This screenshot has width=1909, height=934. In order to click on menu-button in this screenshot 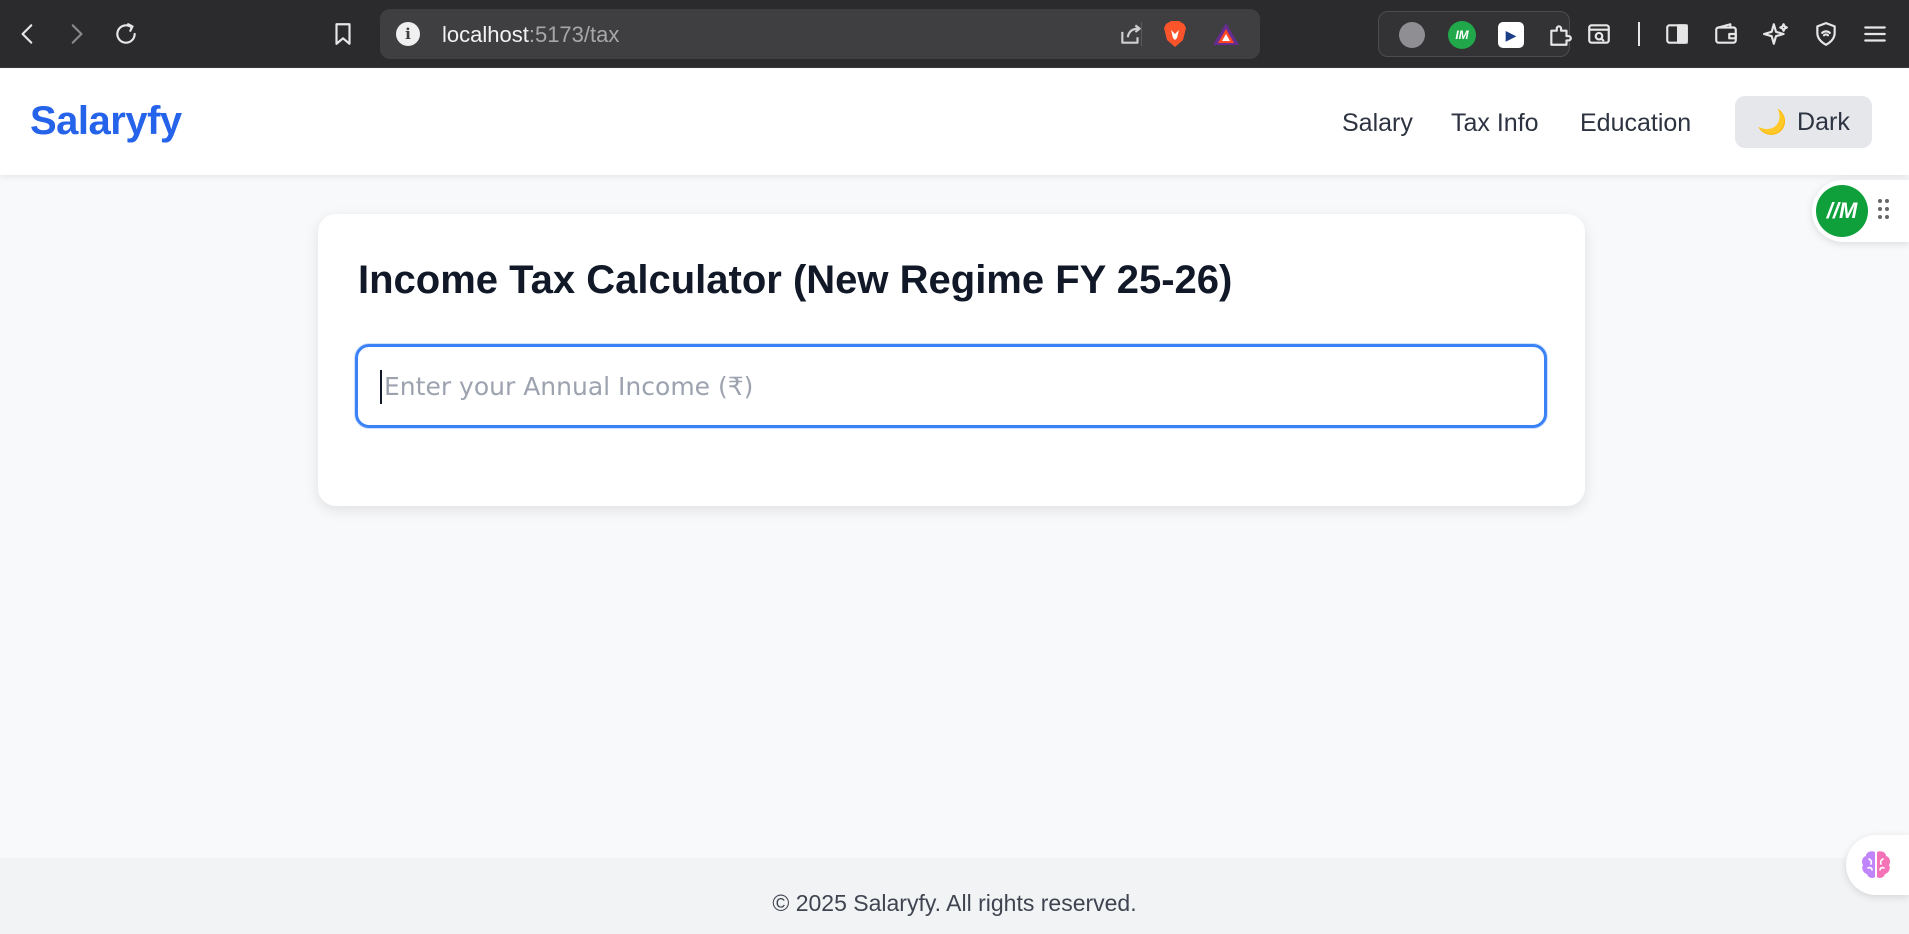, I will do `click(1875, 34)`.